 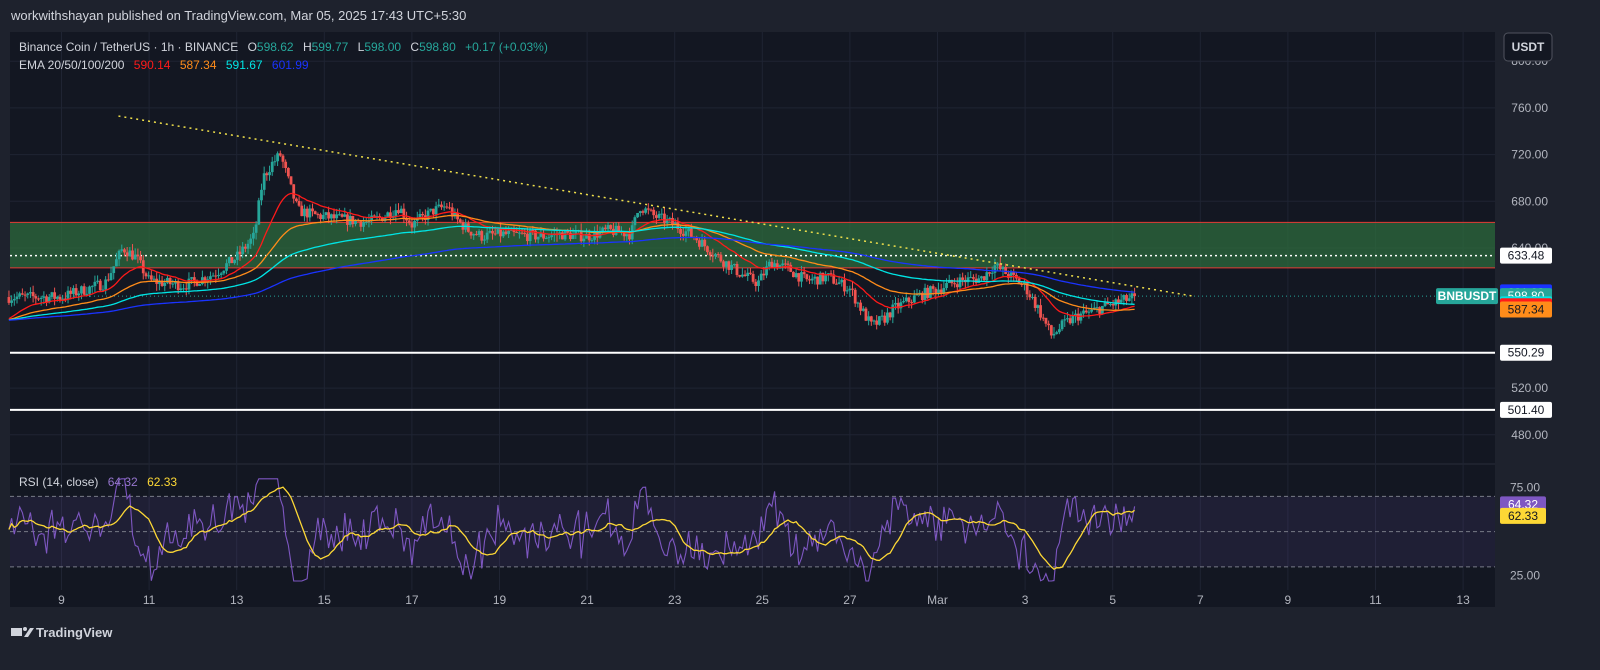 I want to click on currency-button: USDT, so click(x=1528, y=47).